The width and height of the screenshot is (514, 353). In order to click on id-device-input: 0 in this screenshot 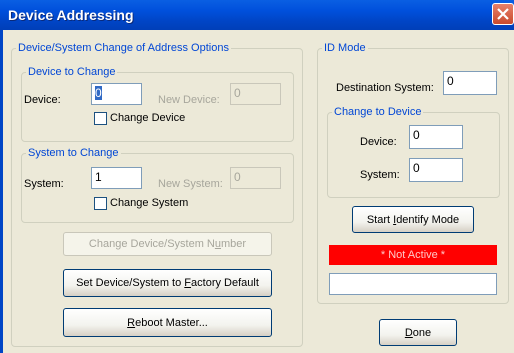, I will do `click(436, 137)`.